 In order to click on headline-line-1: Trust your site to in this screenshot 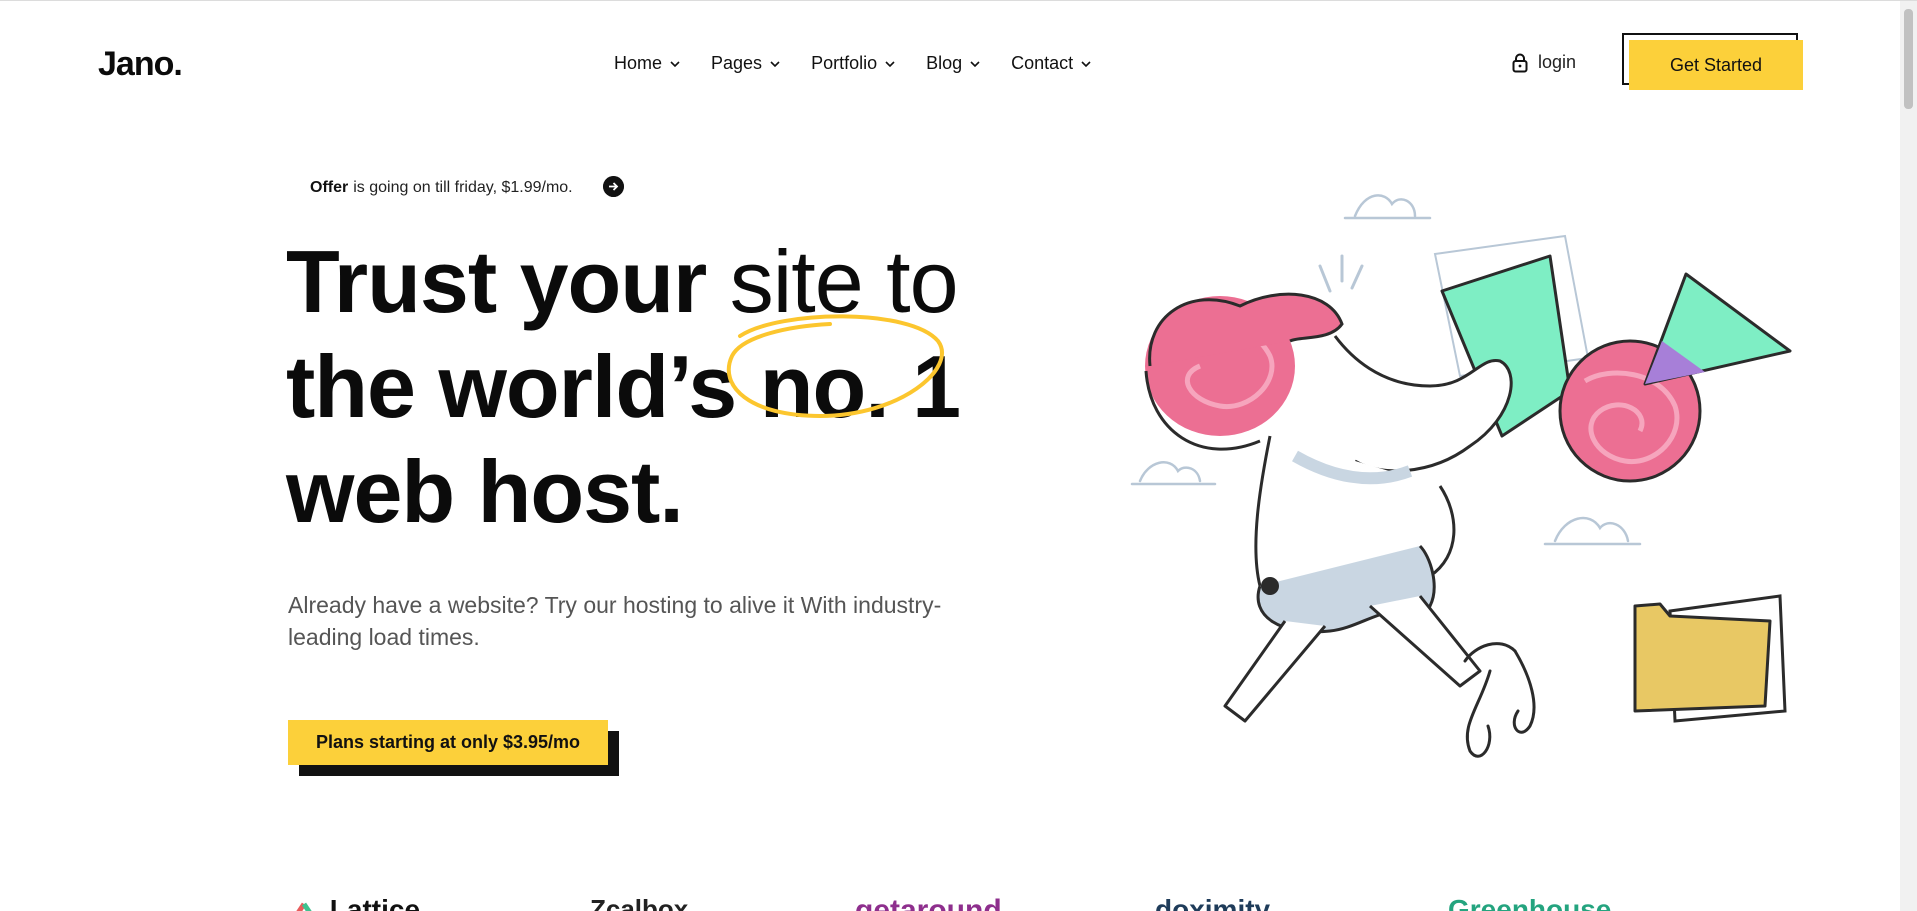, I will do `click(623, 281)`.